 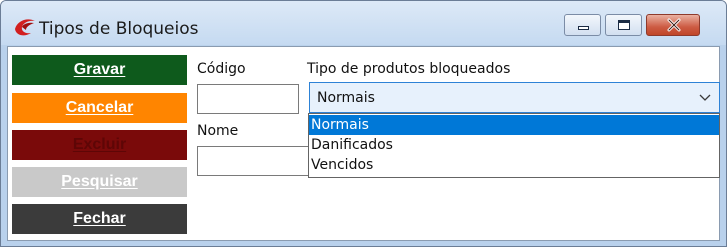 What do you see at coordinates (514, 165) in the screenshot?
I see `option-vencidos: Vencidos` at bounding box center [514, 165].